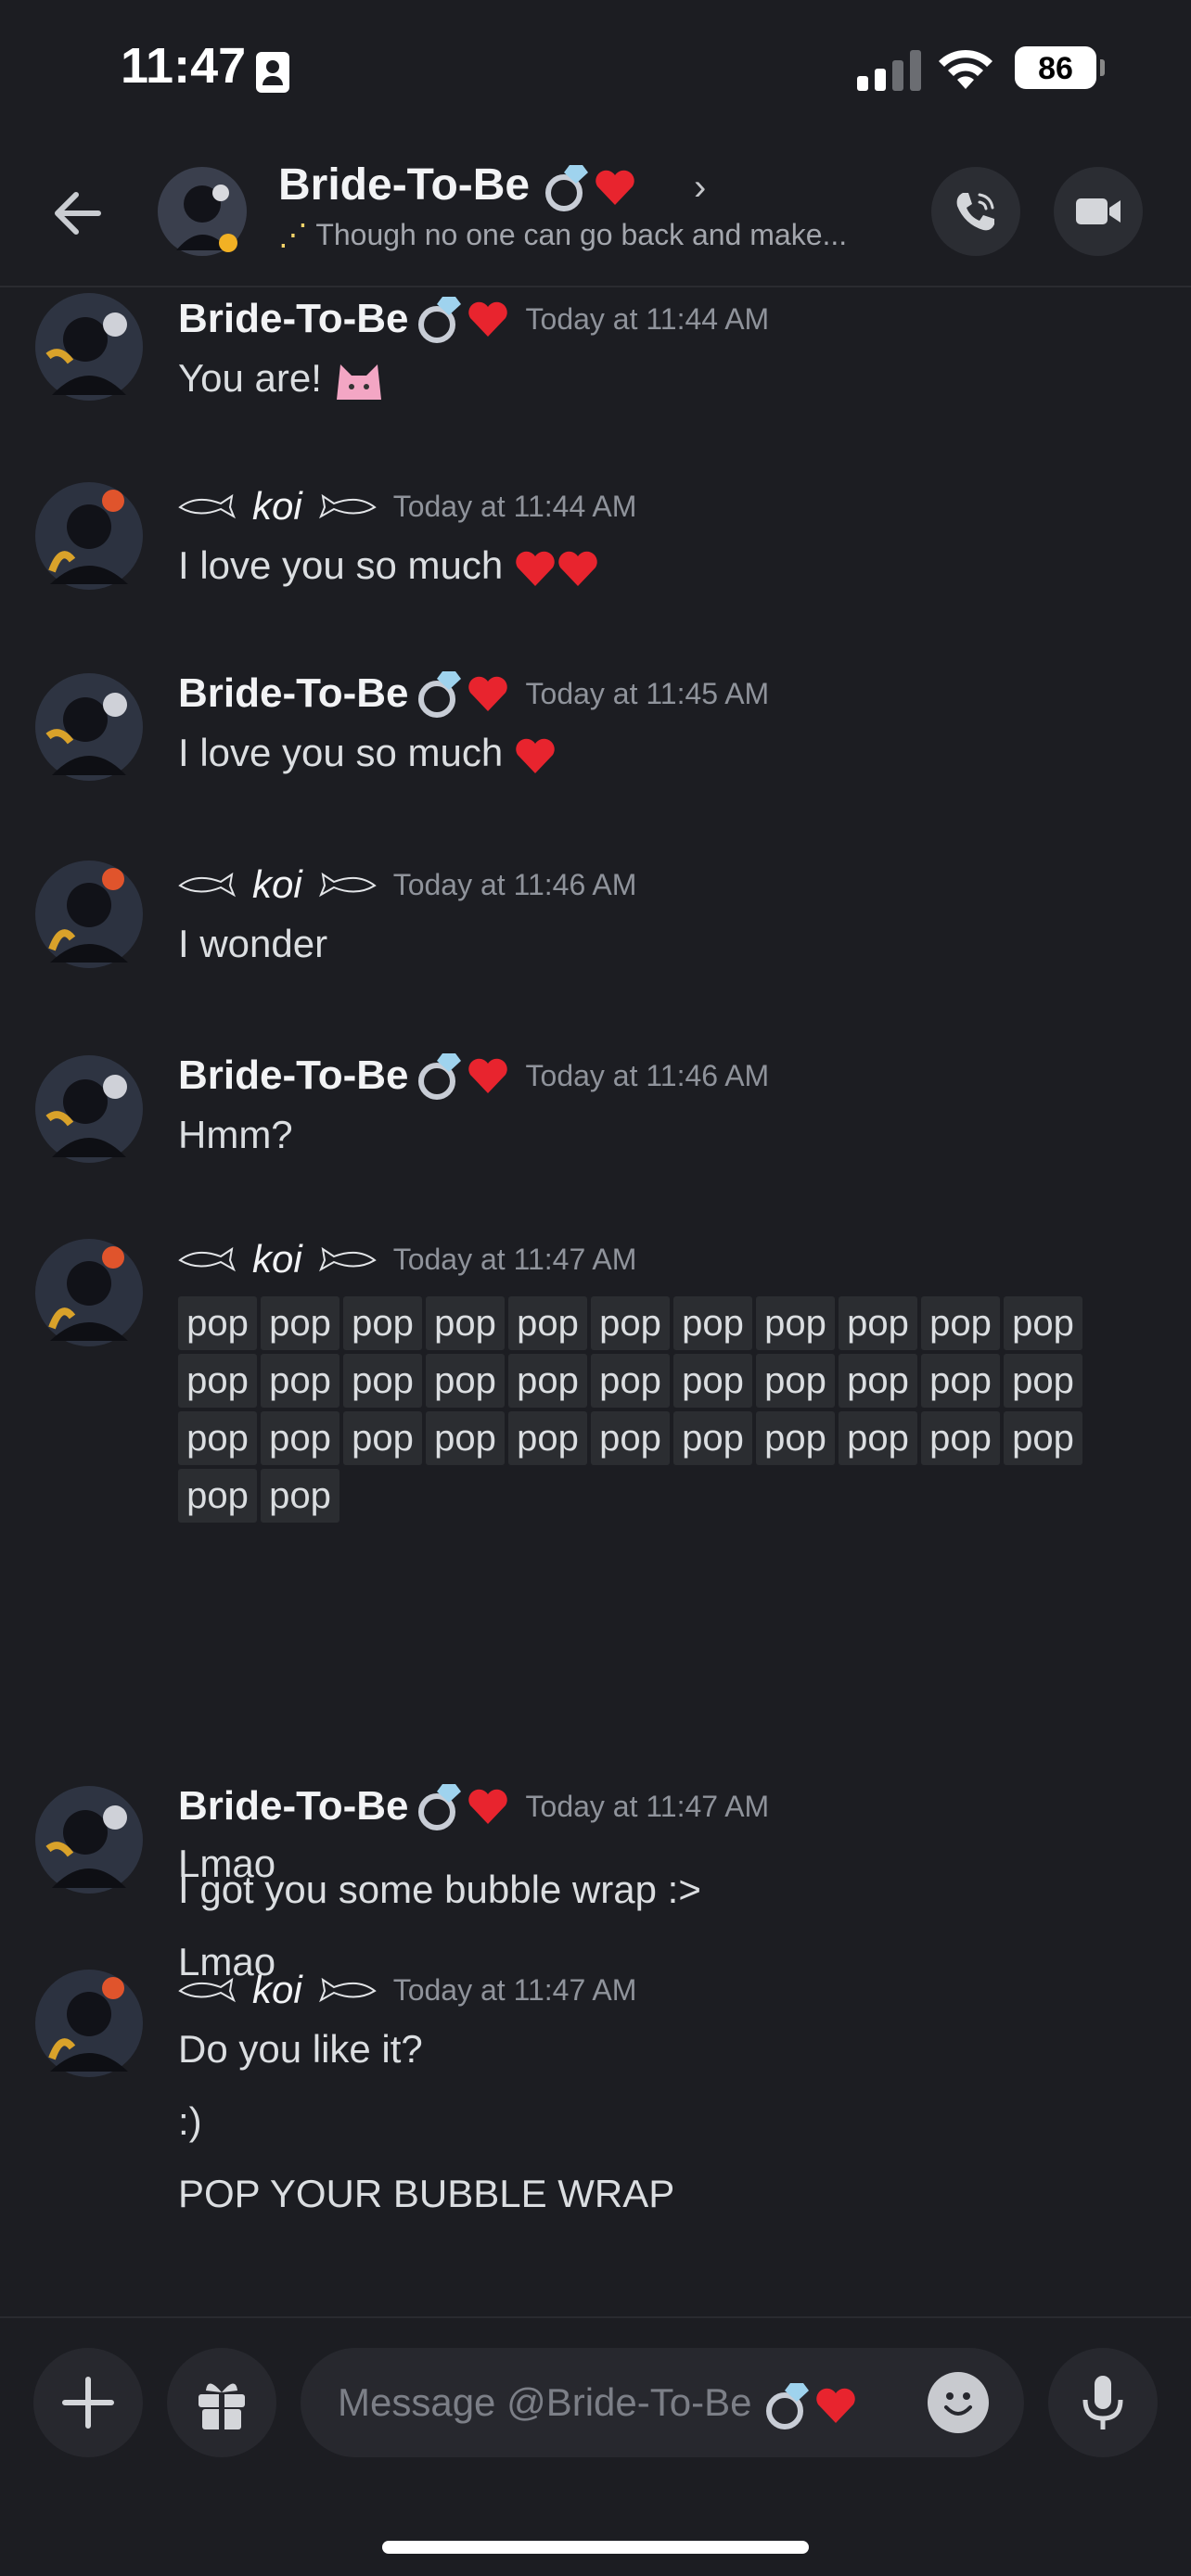 The image size is (1191, 2576). I want to click on wifi-icon, so click(966, 69).